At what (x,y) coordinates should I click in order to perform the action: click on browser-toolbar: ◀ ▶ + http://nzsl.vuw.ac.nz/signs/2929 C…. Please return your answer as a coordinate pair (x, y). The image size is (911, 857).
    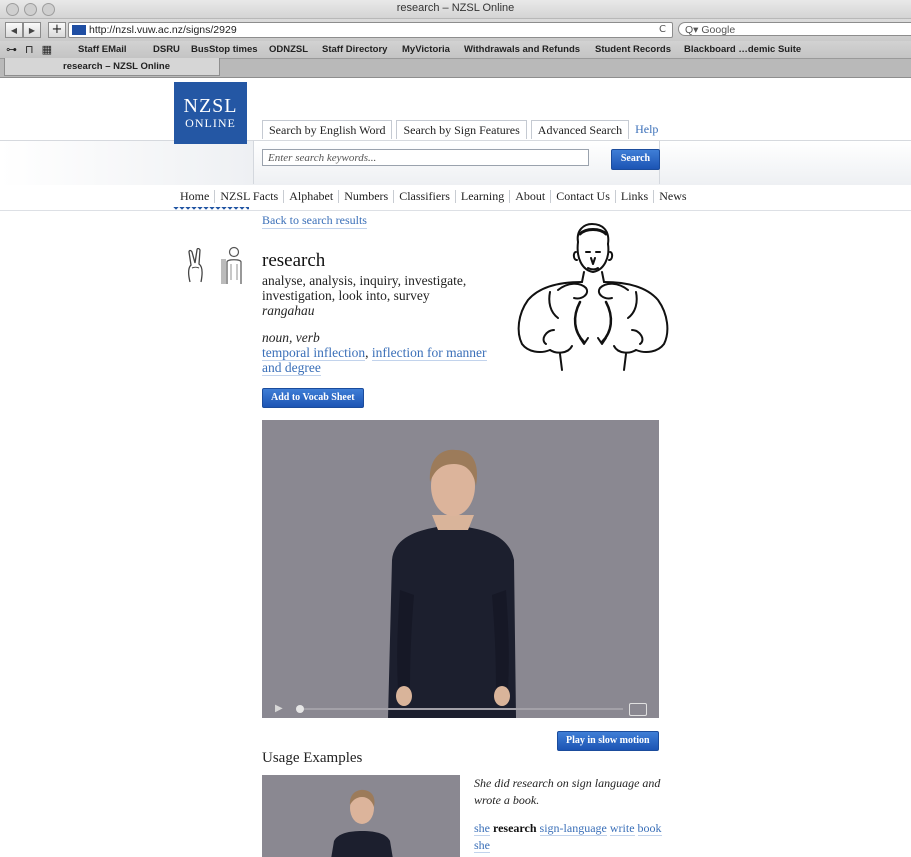
    Looking at the image, I should click on (455, 30).